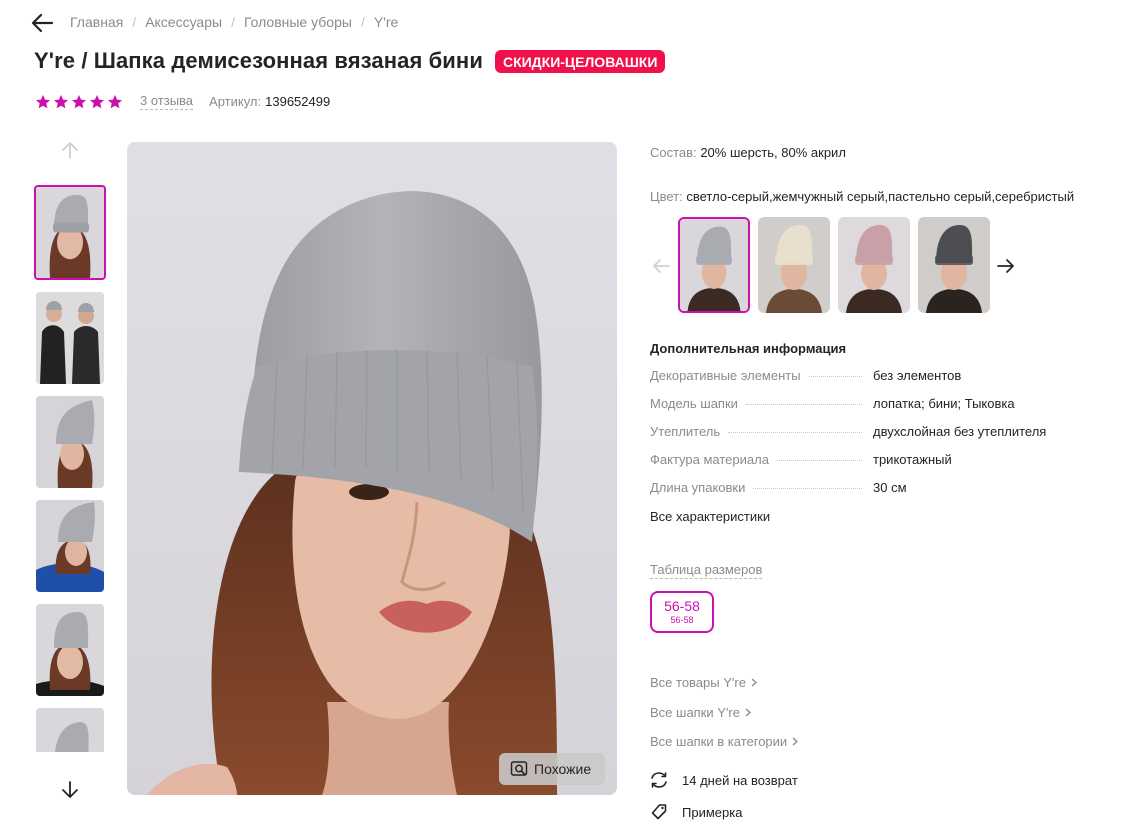 The image size is (1131, 839). What do you see at coordinates (912, 459) in the screenshot?
I see `spec-value: трикотажный` at bounding box center [912, 459].